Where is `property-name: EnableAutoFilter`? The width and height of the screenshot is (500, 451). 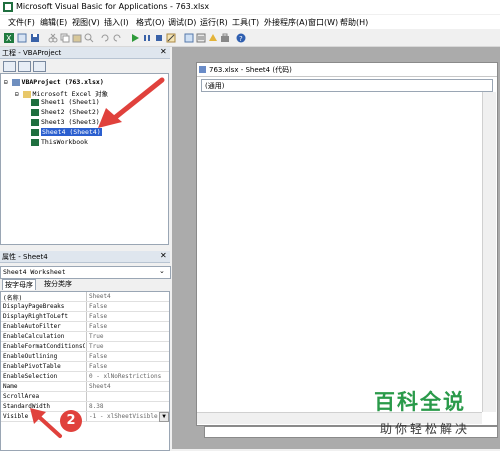
property-name: EnableAutoFilter is located at coordinates (32, 326).